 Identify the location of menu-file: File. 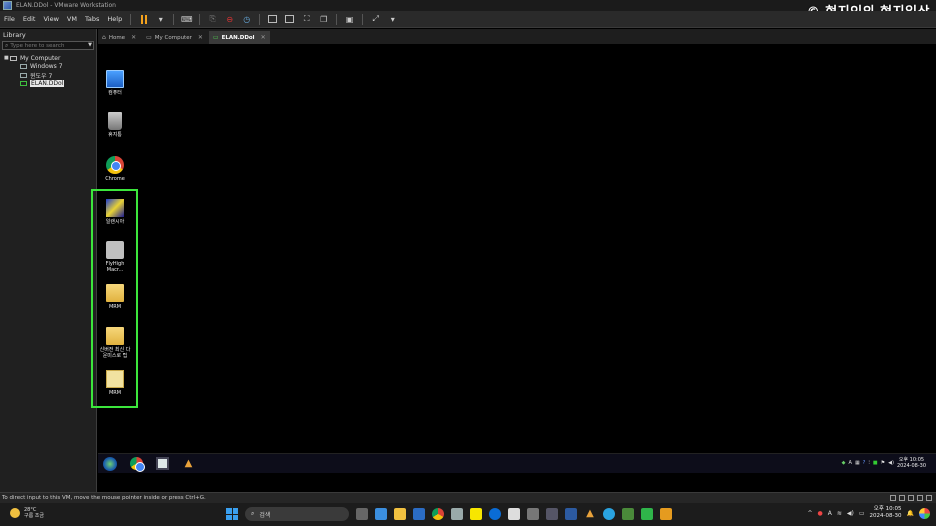
(9, 19).